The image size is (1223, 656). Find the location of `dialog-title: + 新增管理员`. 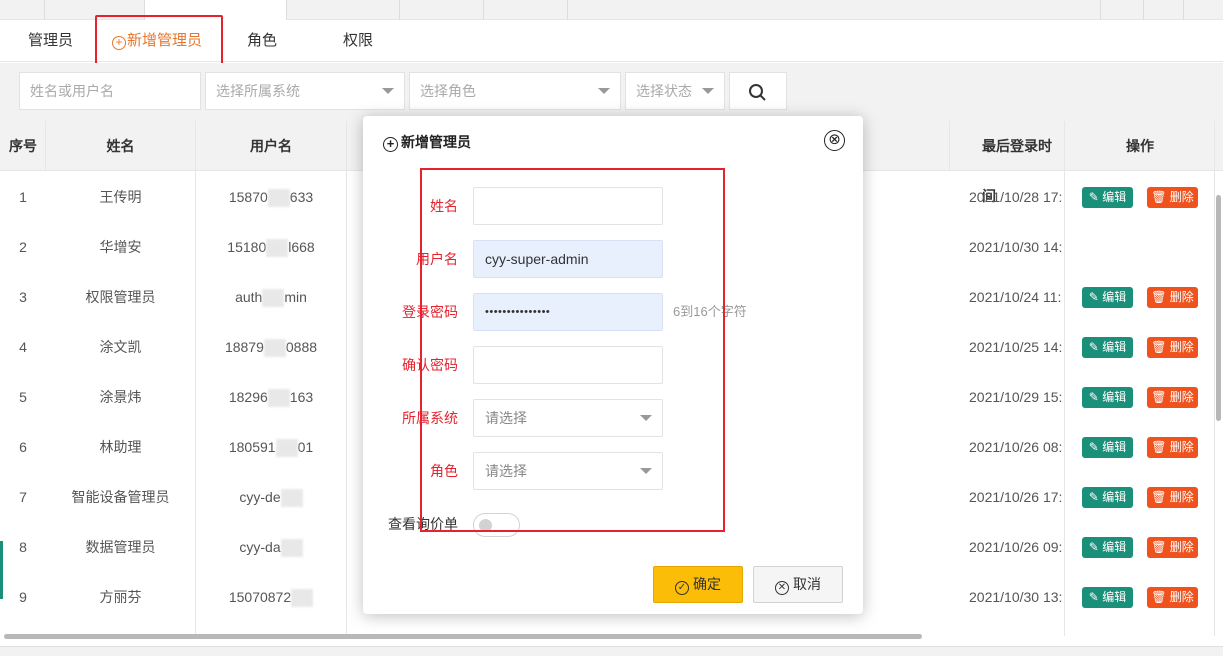

dialog-title: + 新增管理员 is located at coordinates (427, 142).